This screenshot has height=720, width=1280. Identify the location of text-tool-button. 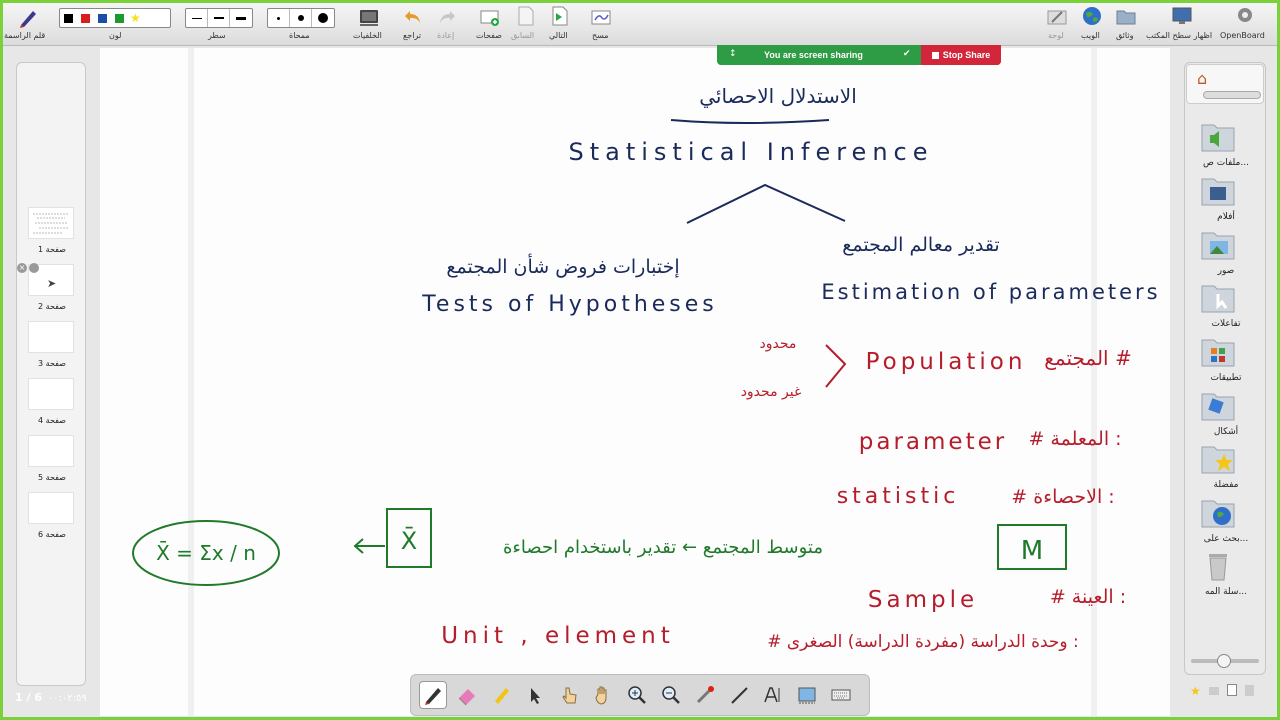
(773, 695).